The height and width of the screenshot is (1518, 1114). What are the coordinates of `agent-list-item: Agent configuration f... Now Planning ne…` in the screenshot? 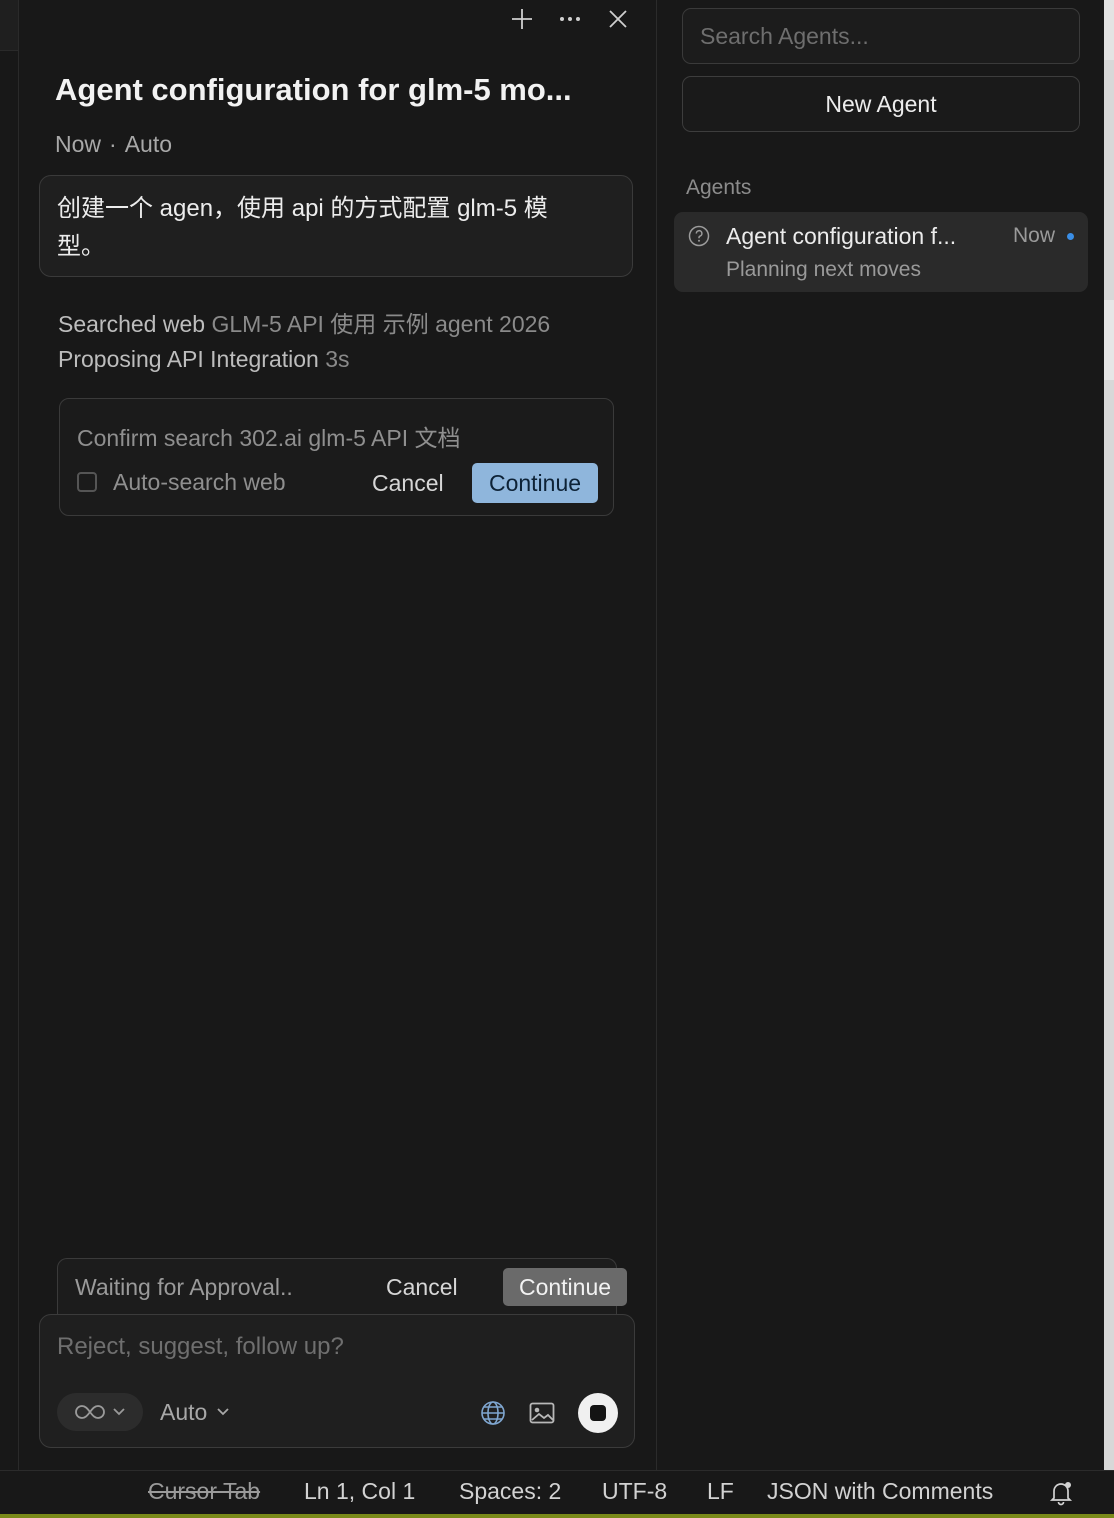 It's located at (881, 252).